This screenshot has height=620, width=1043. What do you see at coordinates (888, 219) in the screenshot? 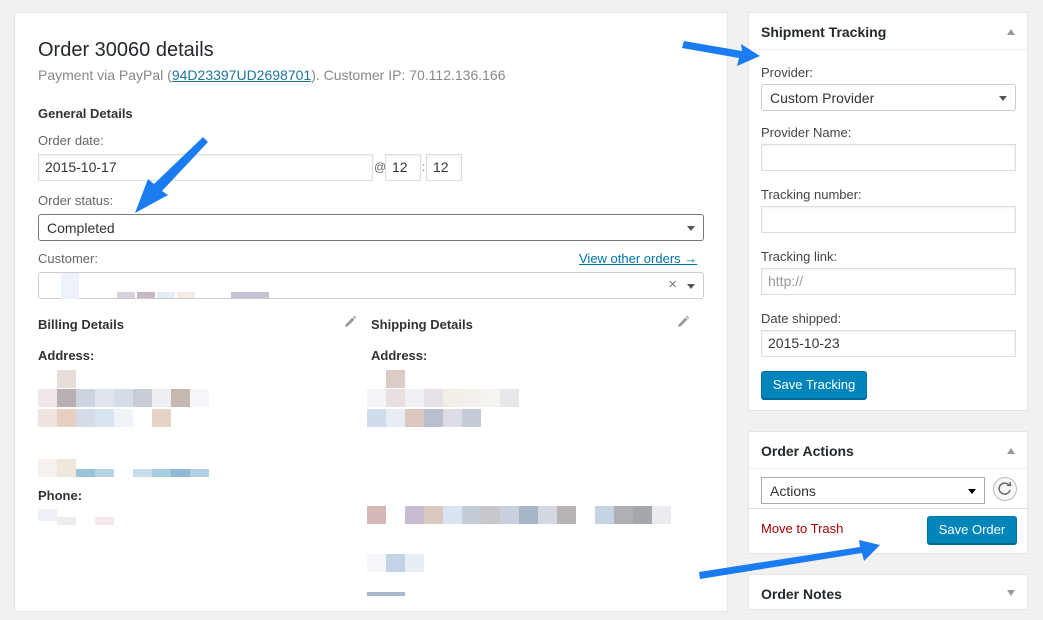
I see `tracking-number-input` at bounding box center [888, 219].